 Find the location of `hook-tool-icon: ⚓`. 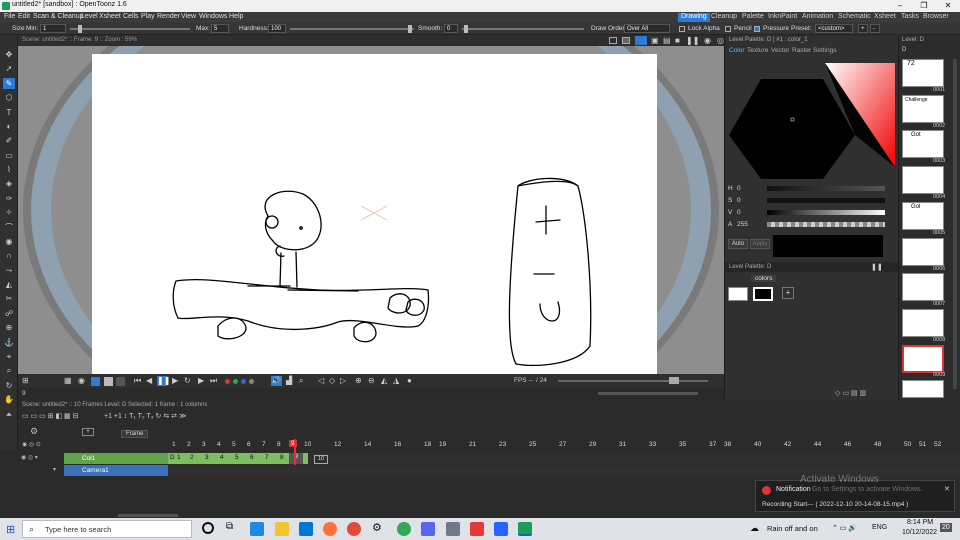

hook-tool-icon: ⚓ is located at coordinates (9, 342).